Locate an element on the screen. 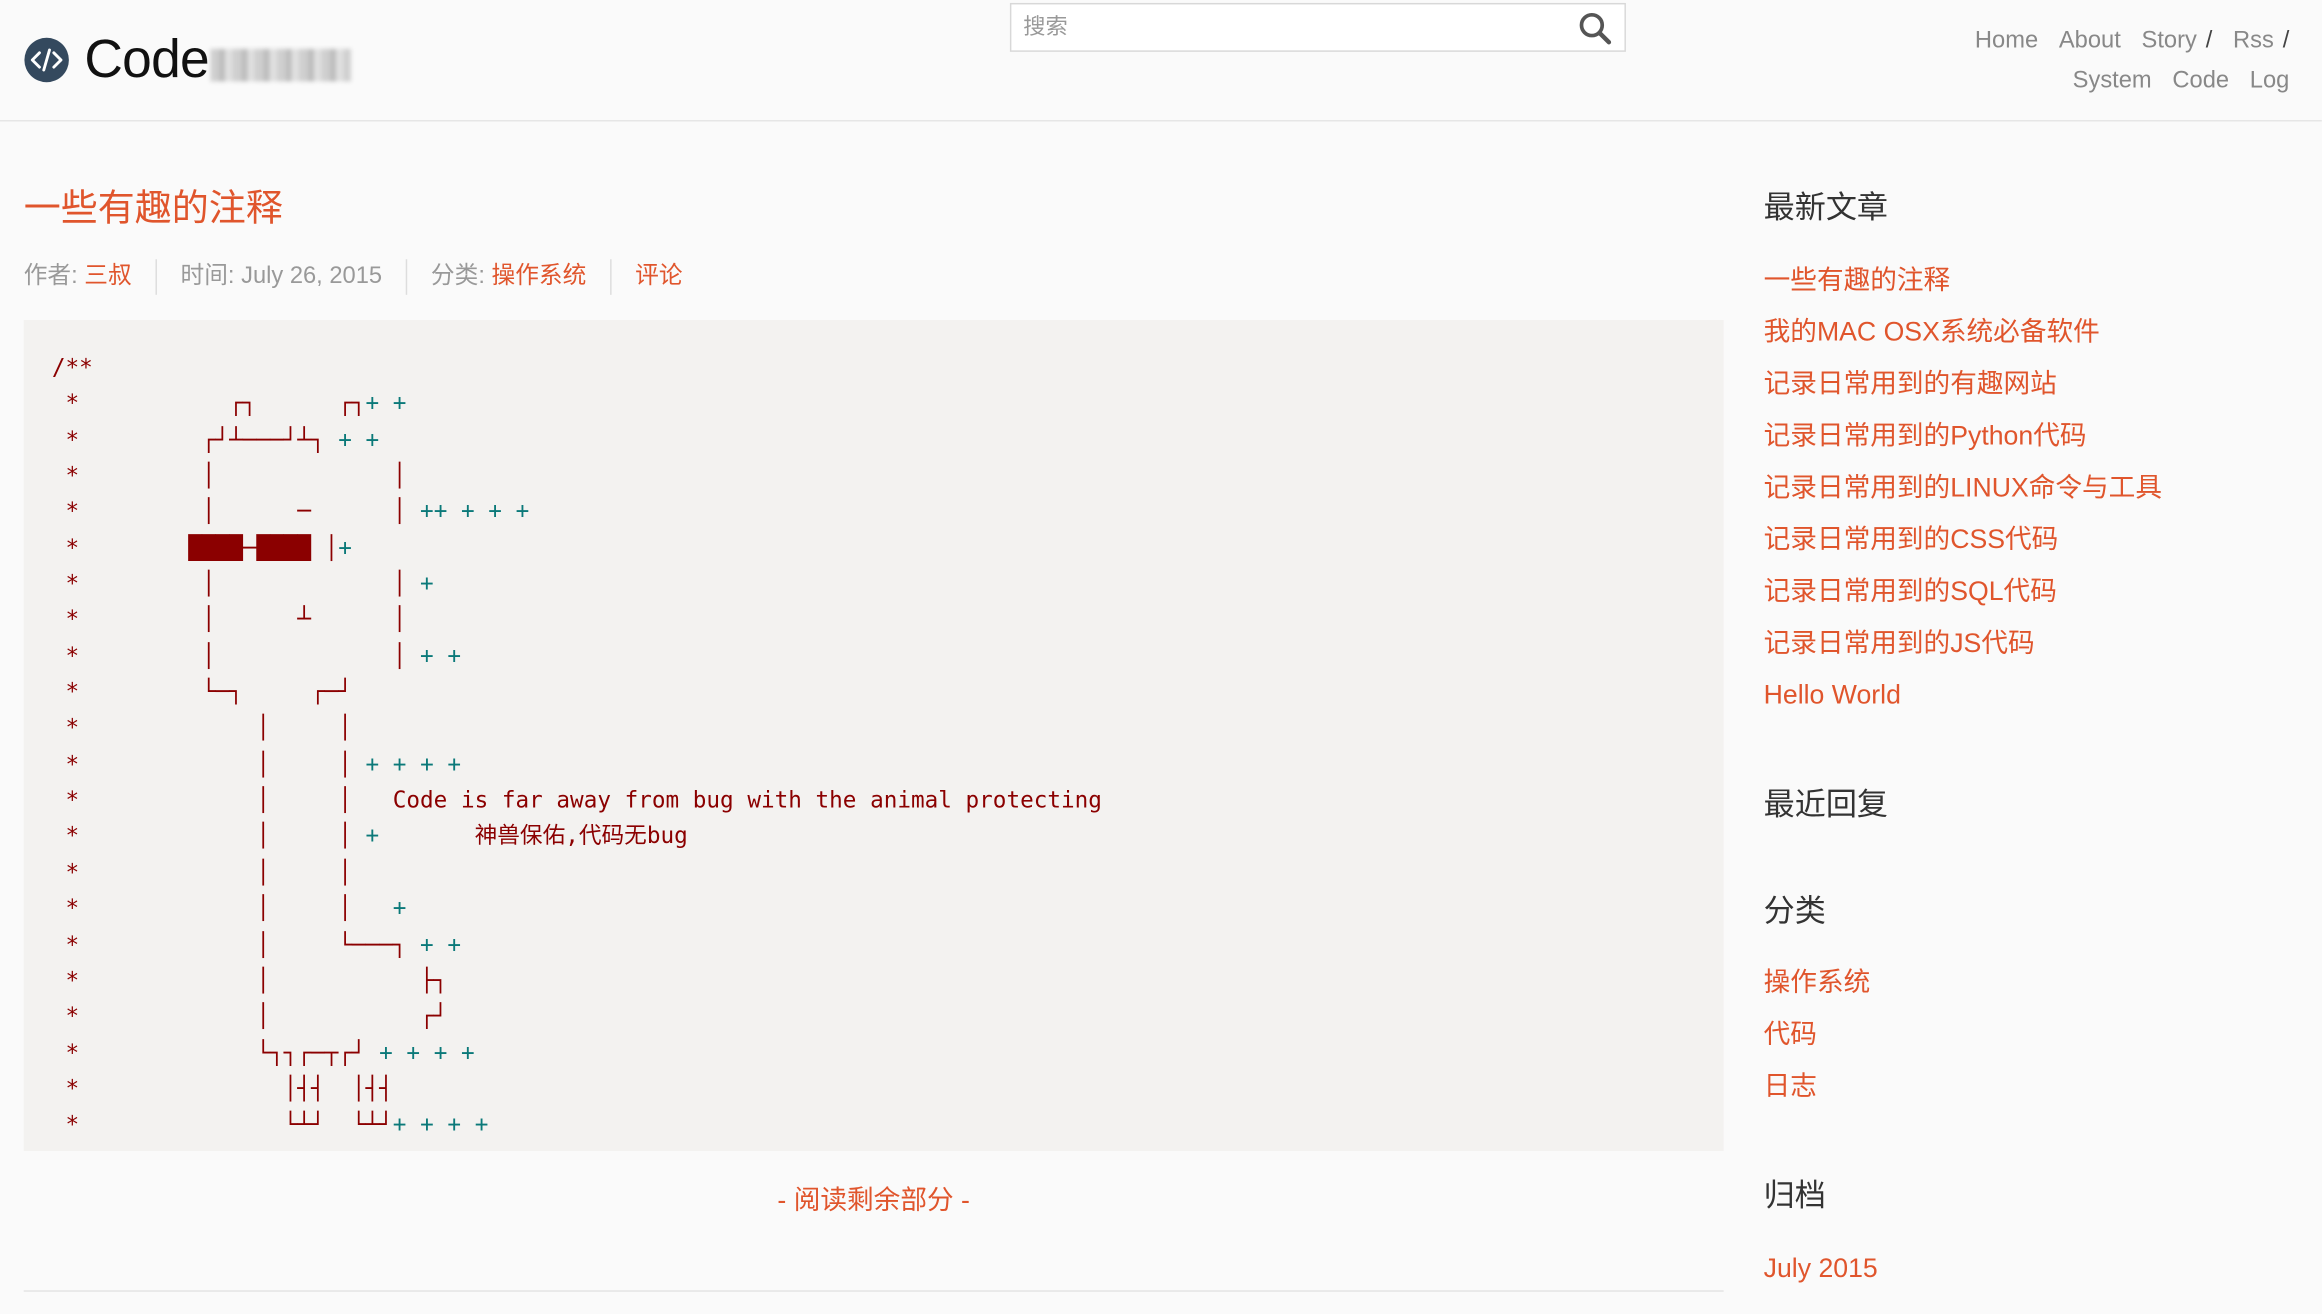 This screenshot has height=1314, width=2322. code-line: * │ │ + + + + is located at coordinates (256, 764).